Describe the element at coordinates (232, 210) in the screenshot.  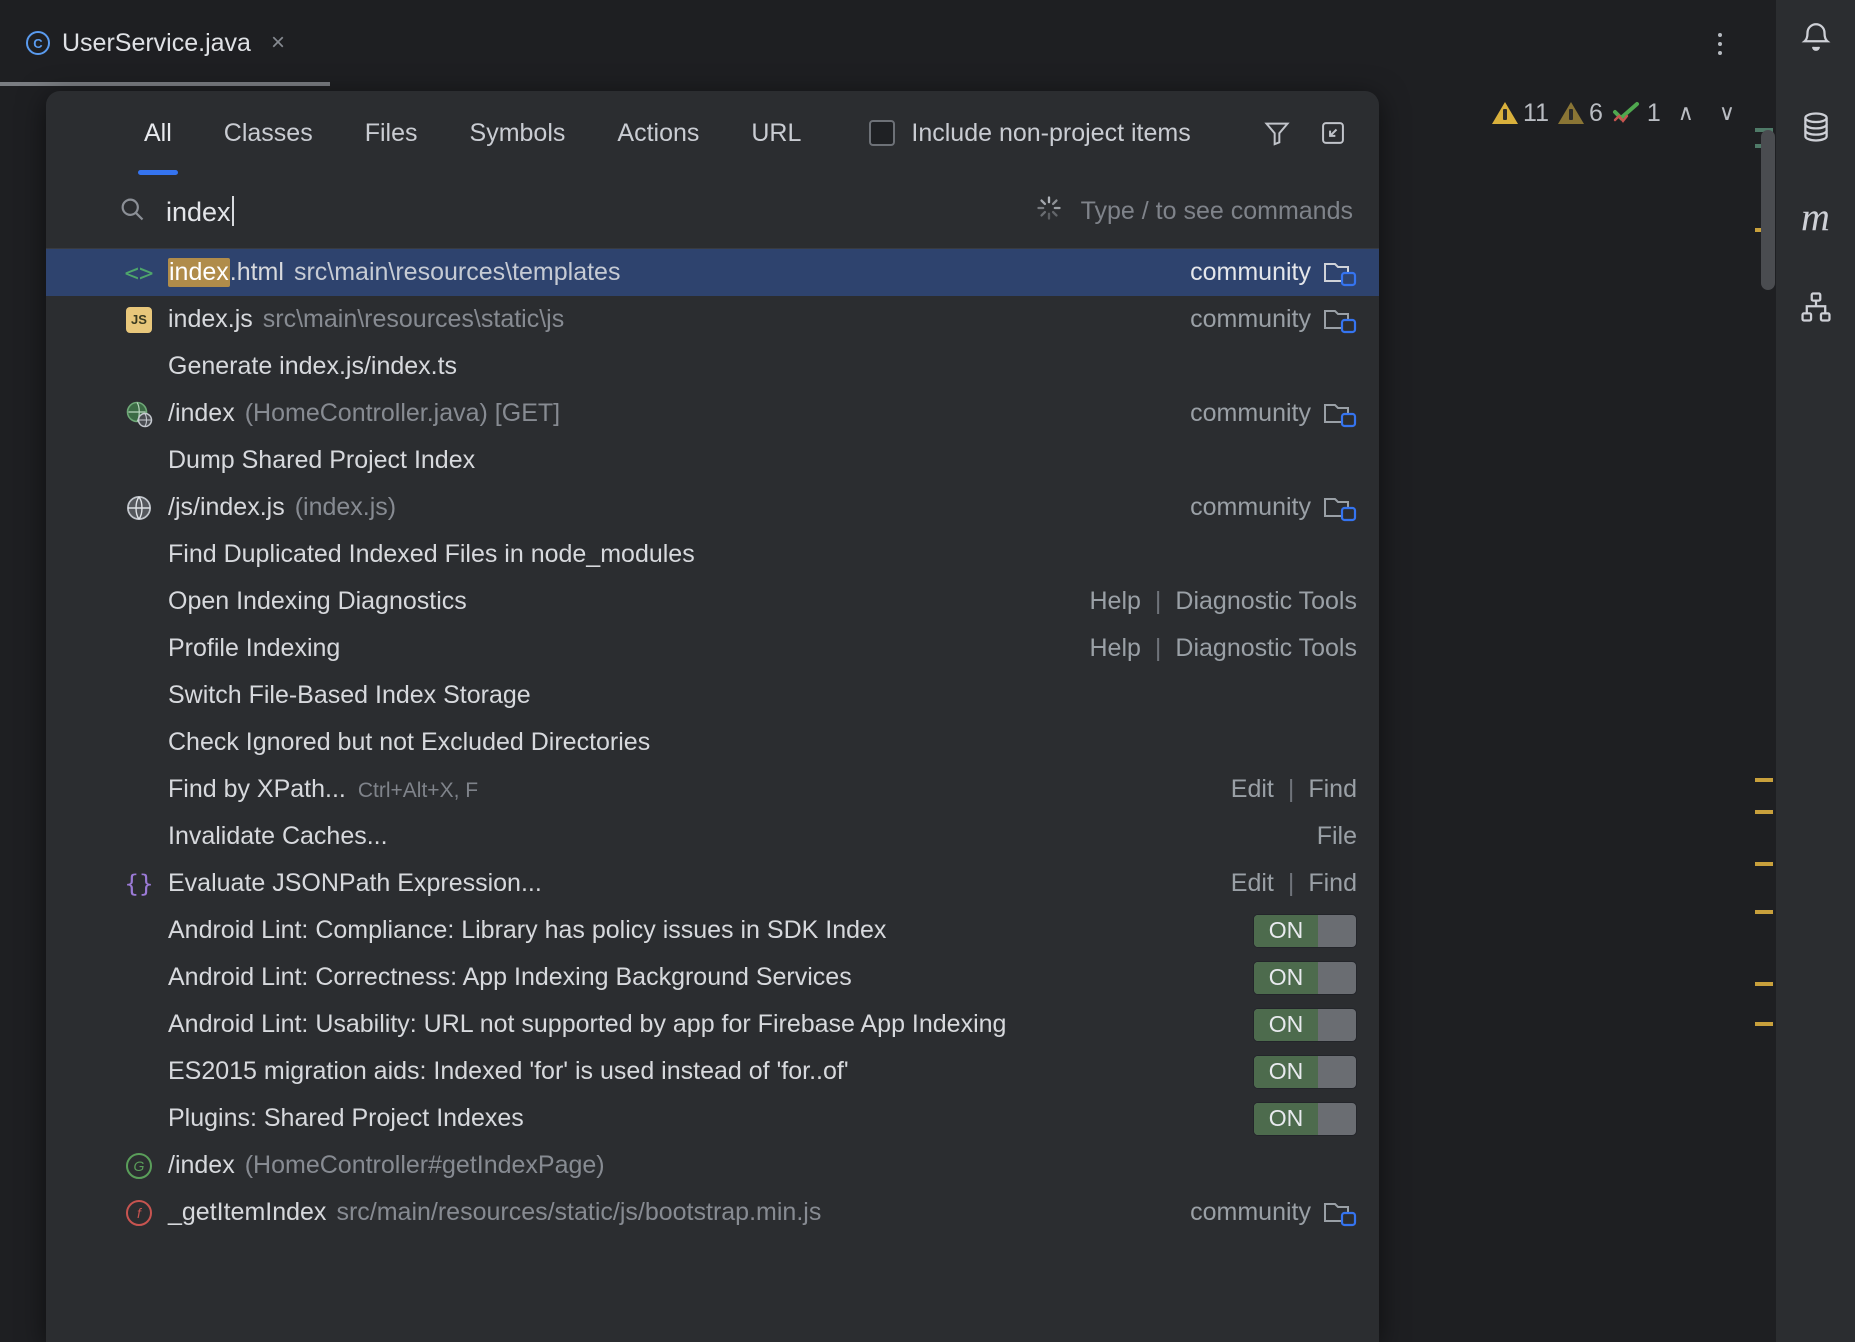
I see `text-caret` at that location.